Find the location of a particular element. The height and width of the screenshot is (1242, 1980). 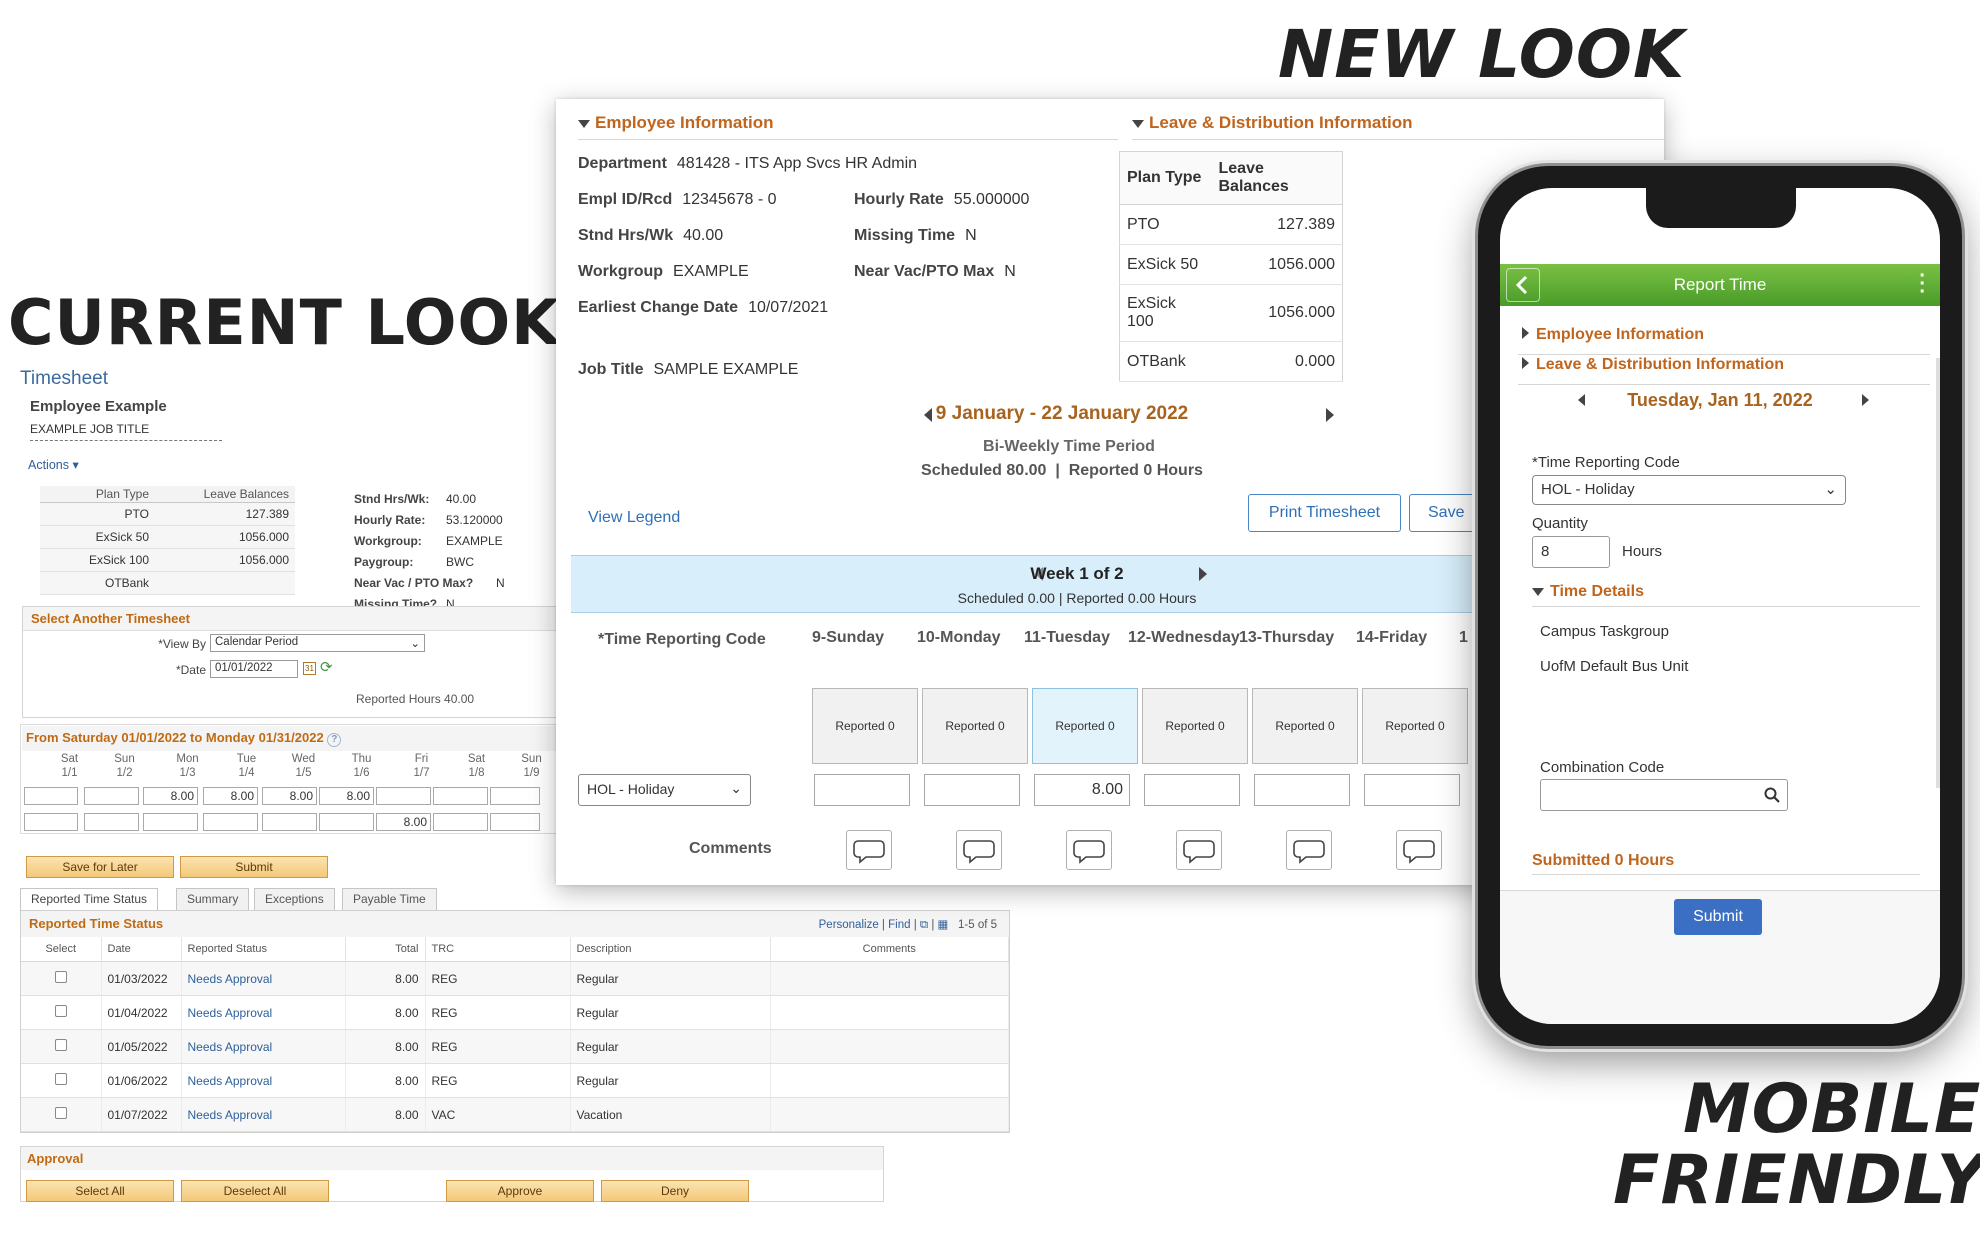

mobile-employee-information: Employee Information is located at coordinates (1613, 335).